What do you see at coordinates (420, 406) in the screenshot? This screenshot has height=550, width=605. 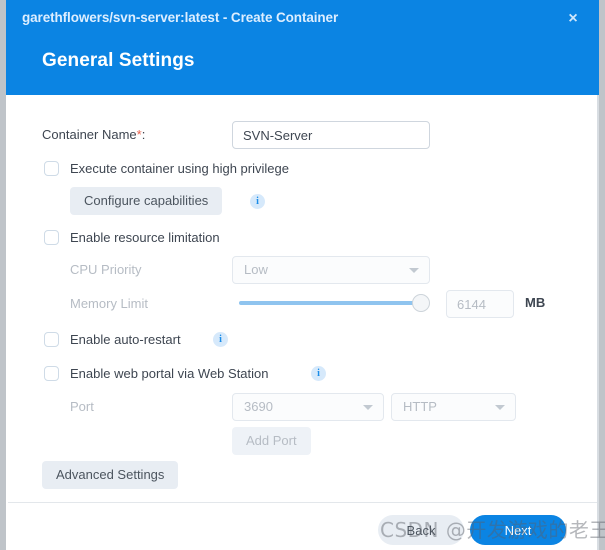 I see `port-protocol-value: HTTP` at bounding box center [420, 406].